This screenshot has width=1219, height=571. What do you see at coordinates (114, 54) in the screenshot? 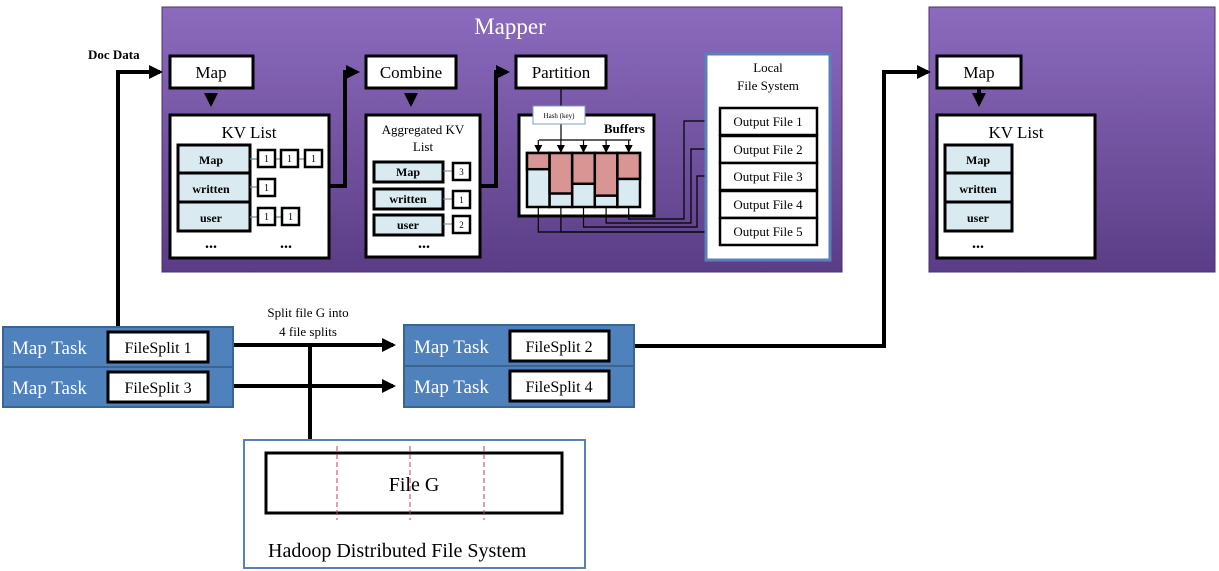
I see `doc-data-label: Doc Data` at bounding box center [114, 54].